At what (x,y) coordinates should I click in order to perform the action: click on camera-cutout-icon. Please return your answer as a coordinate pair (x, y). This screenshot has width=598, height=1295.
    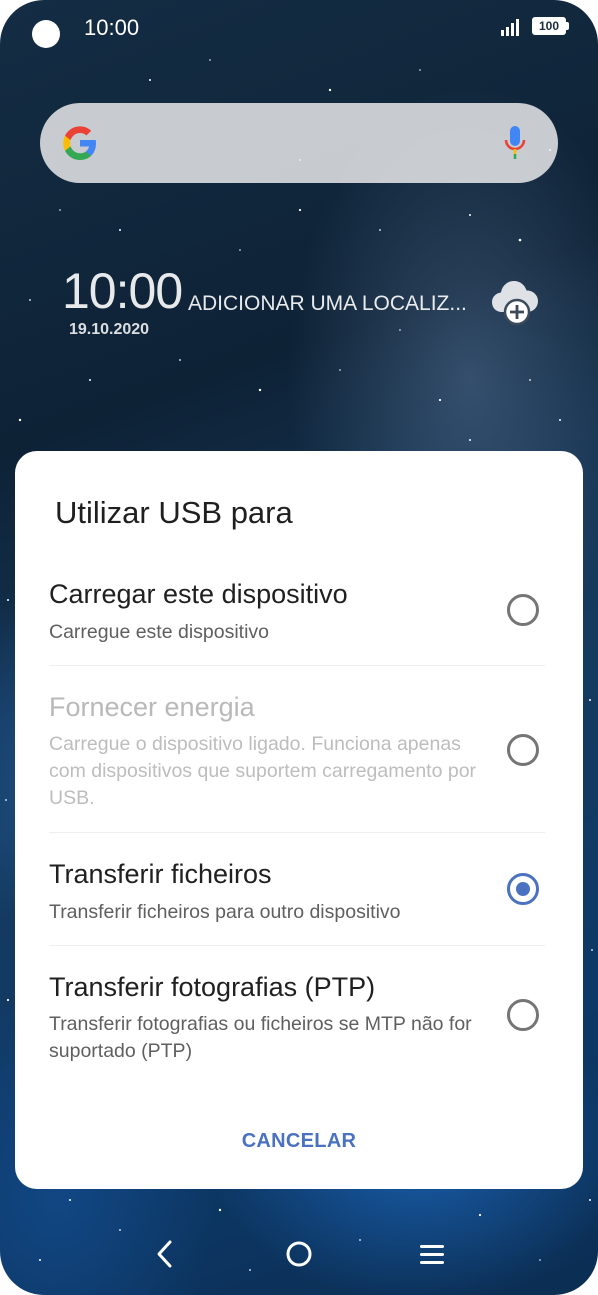
    Looking at the image, I should click on (46, 34).